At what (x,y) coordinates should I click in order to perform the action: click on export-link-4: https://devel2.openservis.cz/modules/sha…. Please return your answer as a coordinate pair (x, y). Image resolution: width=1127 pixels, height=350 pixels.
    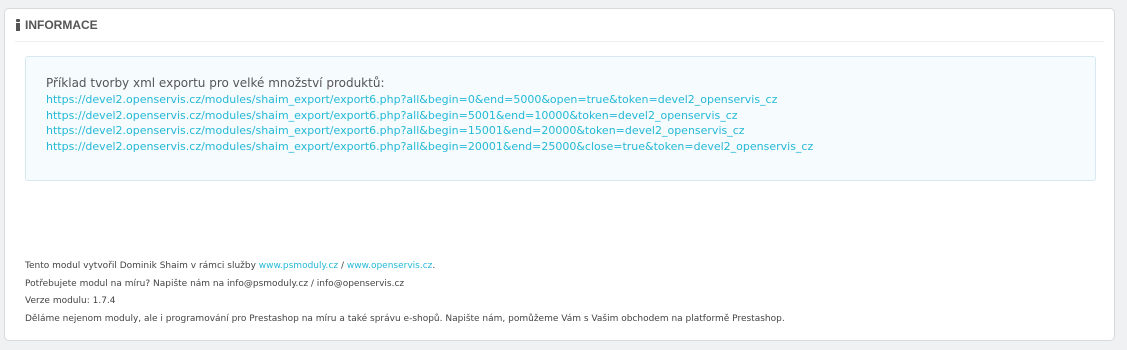
    Looking at the image, I should click on (570, 147).